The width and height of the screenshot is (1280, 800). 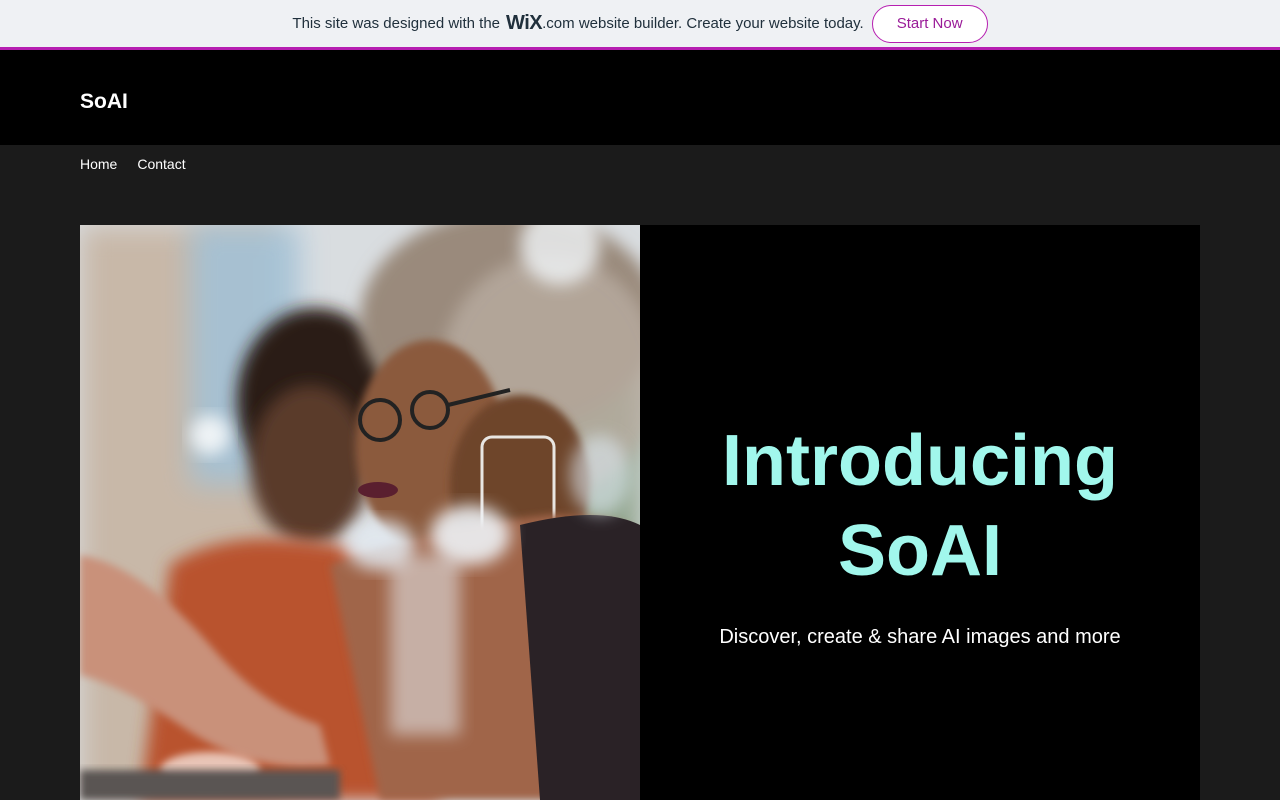 I want to click on hero-title: Introducing SoAI, so click(x=920, y=506).